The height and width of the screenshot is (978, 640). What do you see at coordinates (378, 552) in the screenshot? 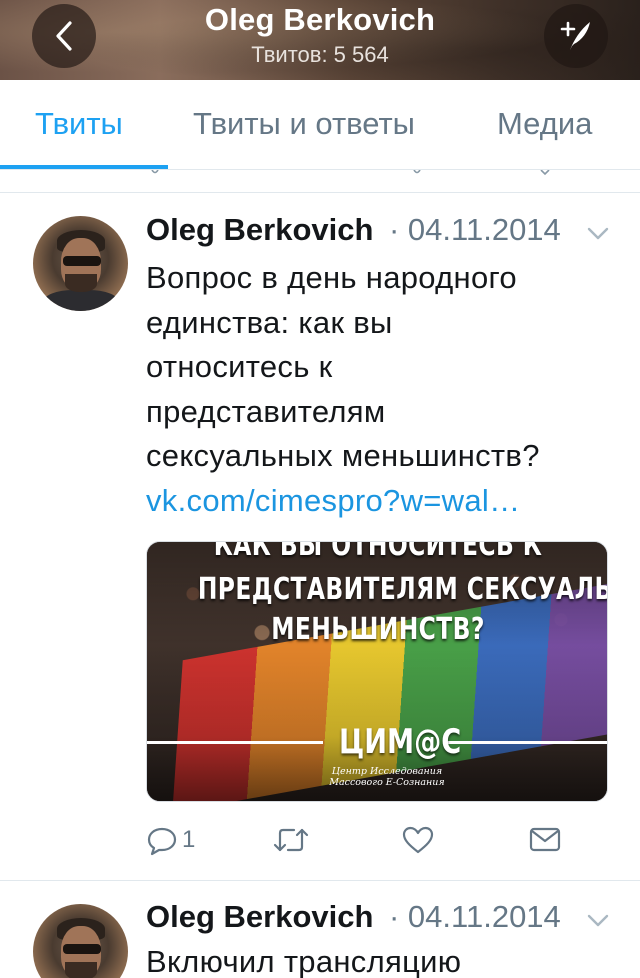
I see `image-caption-line: КАК ВЫ ОТНОСИТЕСЬ К` at bounding box center [378, 552].